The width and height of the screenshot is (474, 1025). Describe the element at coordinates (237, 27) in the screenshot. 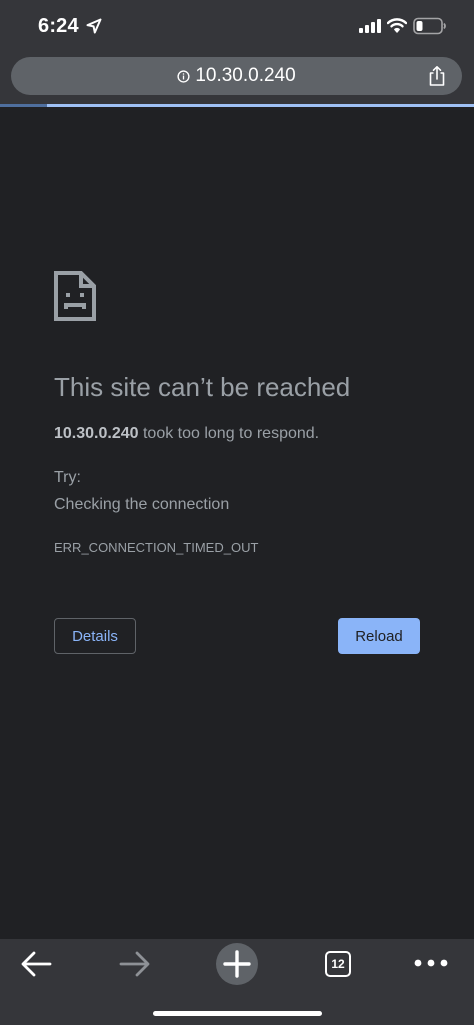

I see `status-bar: 6:24` at that location.